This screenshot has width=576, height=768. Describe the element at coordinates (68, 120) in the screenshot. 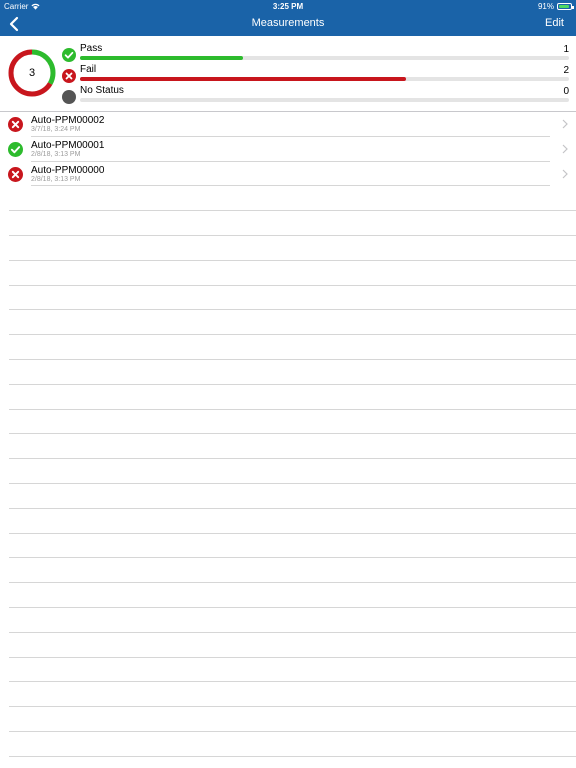

I see `measurement-name: Auto-PPM00002` at that location.